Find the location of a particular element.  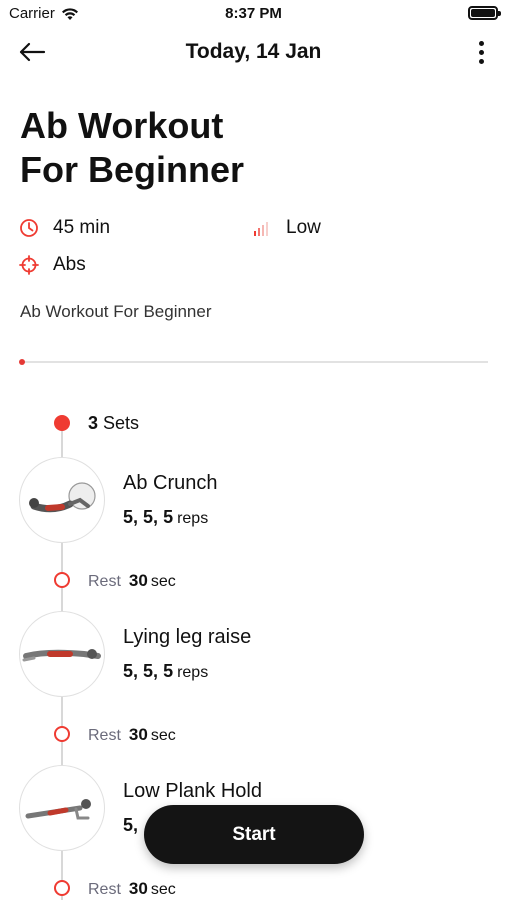

more-options-button is located at coordinates (481, 52).